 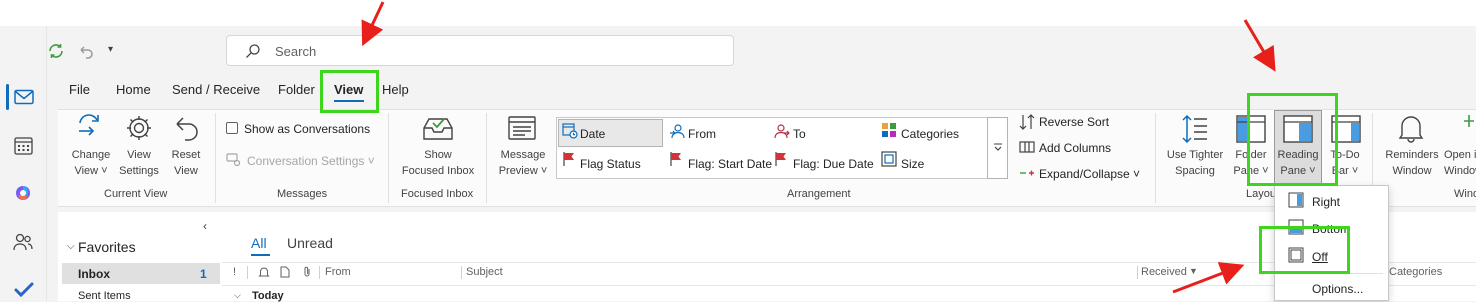 I want to click on arrow-to-reading-pane, so click(x=1259, y=45).